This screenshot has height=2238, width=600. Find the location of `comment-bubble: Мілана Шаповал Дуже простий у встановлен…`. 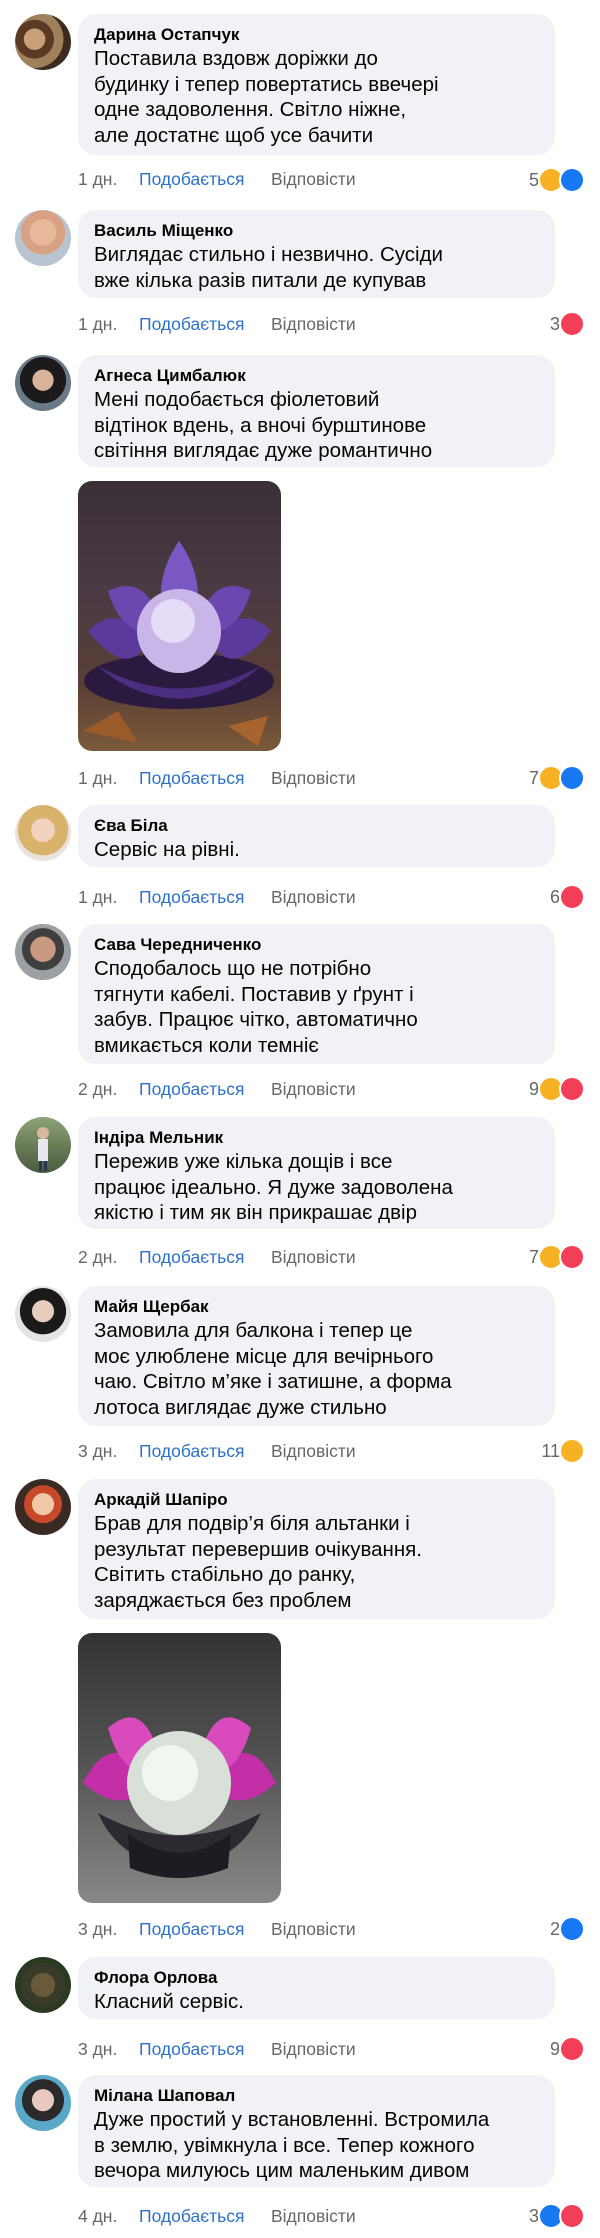

comment-bubble: Мілана Шаповал Дуже простий у встановлен… is located at coordinates (316, 2131).